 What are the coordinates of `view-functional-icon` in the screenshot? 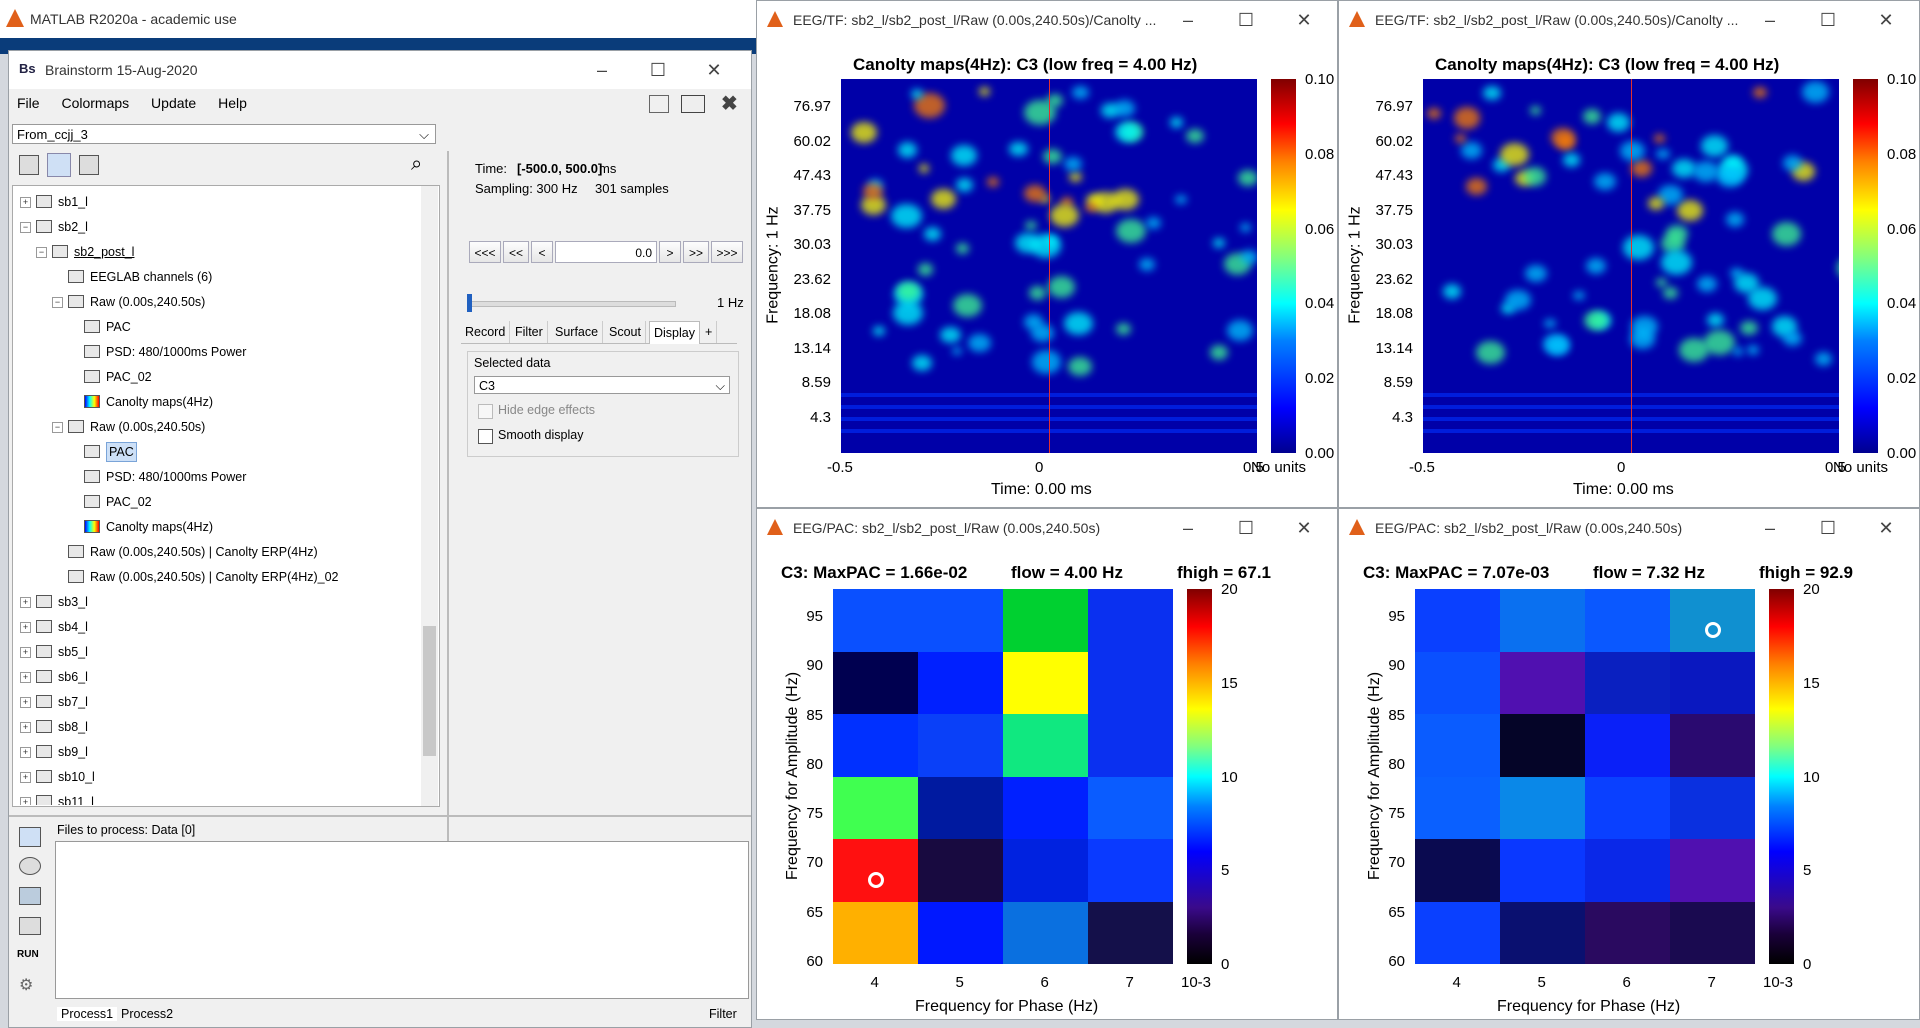 It's located at (29, 165).